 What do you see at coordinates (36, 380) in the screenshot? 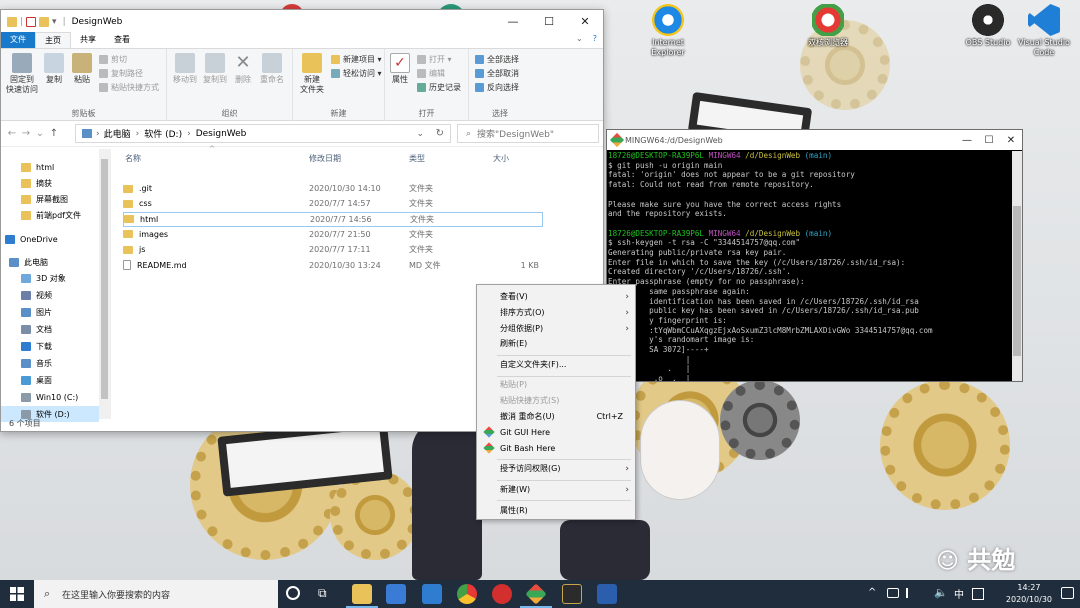
I see `nav-item: 桌面` at bounding box center [36, 380].